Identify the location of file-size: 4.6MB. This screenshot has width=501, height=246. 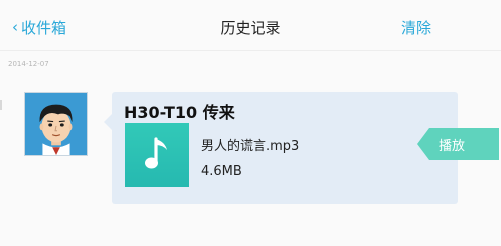
(221, 171).